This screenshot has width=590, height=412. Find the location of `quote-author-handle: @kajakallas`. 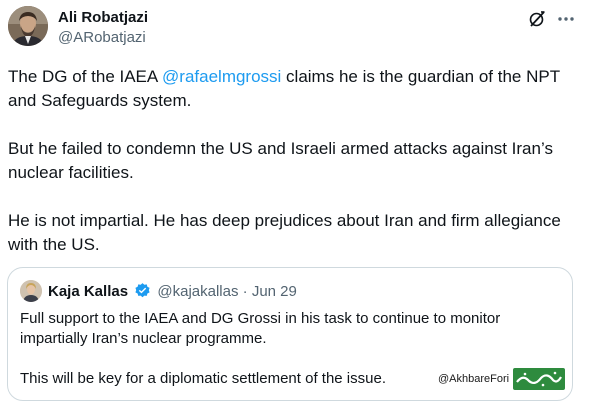

quote-author-handle: @kajakallas is located at coordinates (197, 291).